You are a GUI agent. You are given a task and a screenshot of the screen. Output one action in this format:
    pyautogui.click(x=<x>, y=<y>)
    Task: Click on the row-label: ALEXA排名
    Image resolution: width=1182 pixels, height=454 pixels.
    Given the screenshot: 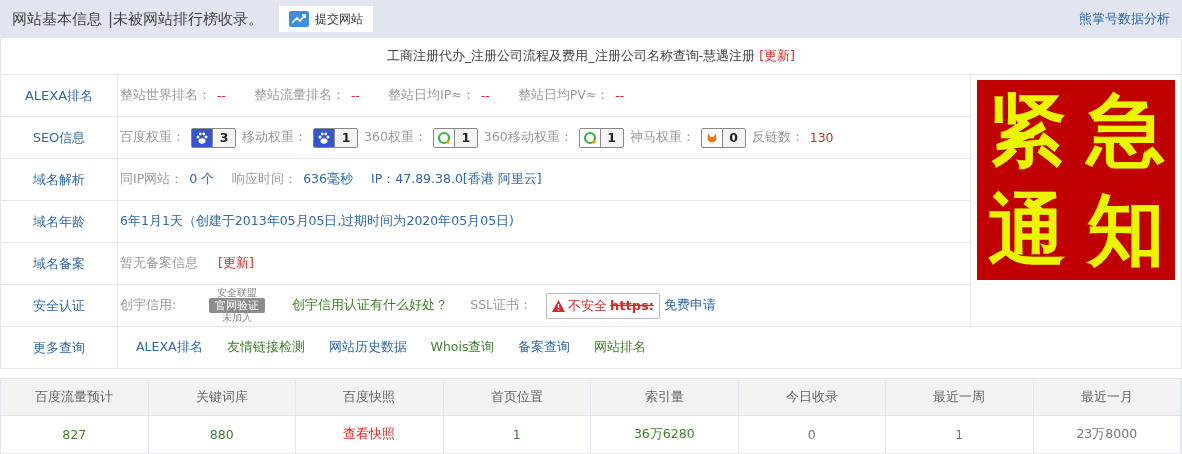 What is the action you would take?
    pyautogui.click(x=59, y=95)
    